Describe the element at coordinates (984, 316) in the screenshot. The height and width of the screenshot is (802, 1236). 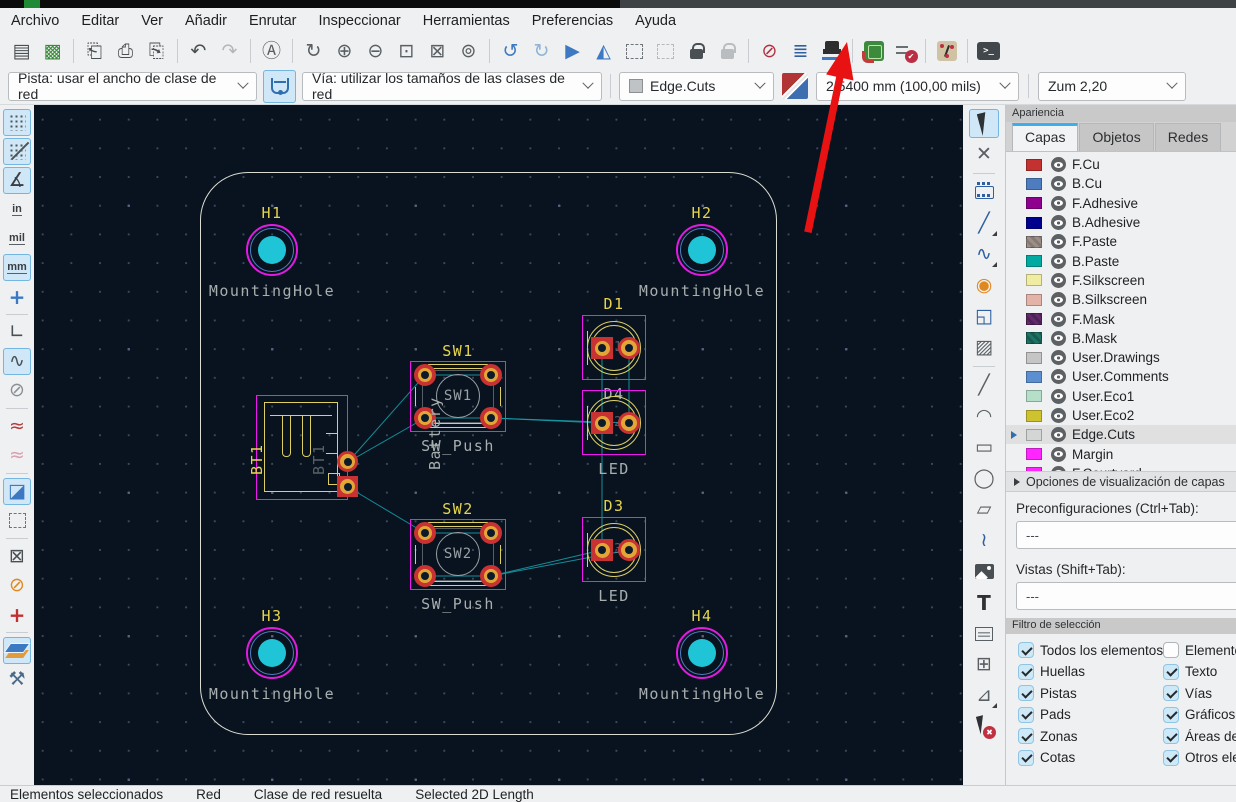
I see `add-zone-button: ◱` at that location.